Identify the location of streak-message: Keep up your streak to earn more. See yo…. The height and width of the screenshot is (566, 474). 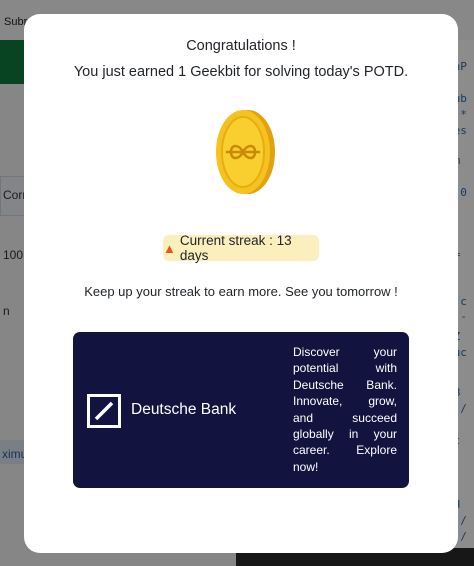
(241, 291).